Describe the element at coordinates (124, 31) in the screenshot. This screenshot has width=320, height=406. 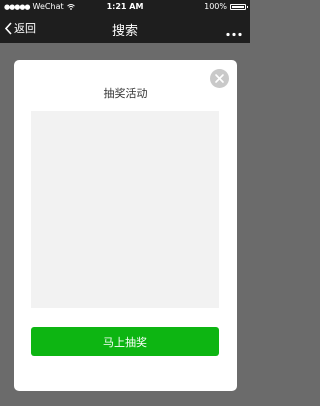
I see `page-title: 搜索` at that location.